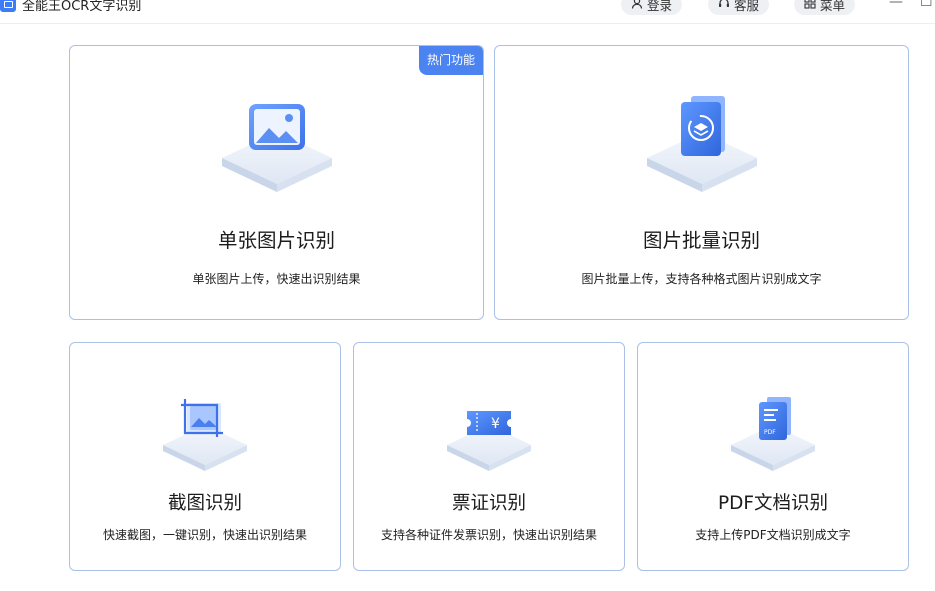 This screenshot has height=591, width=935. Describe the element at coordinates (276, 279) in the screenshot. I see `card-description: 单张图片上传，快速出识别结果` at that location.